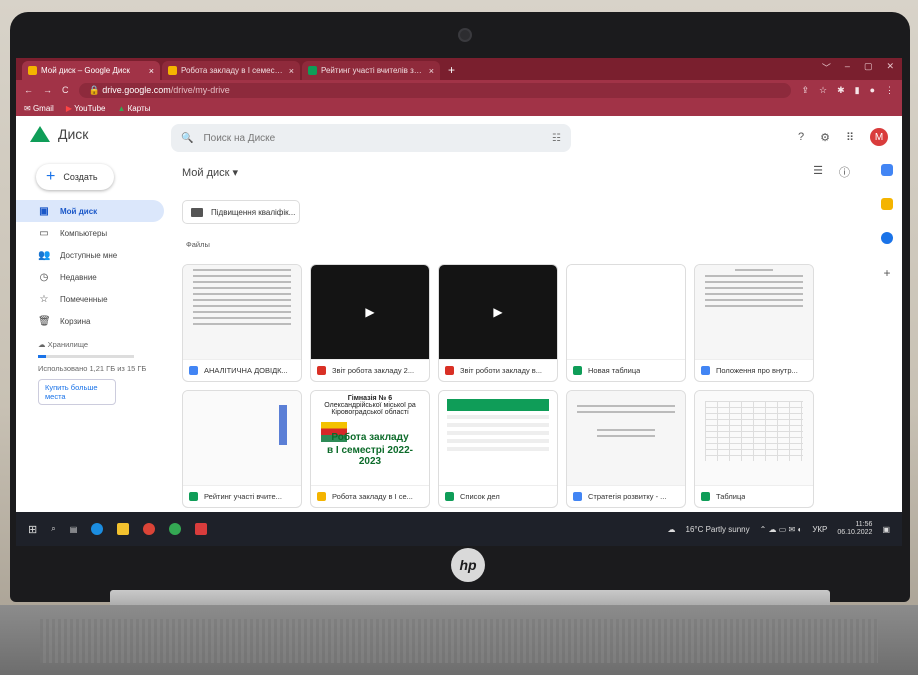 The width and height of the screenshot is (918, 675). Describe the element at coordinates (826, 67) in the screenshot. I see `tab-search-icon: ﹀` at that location.